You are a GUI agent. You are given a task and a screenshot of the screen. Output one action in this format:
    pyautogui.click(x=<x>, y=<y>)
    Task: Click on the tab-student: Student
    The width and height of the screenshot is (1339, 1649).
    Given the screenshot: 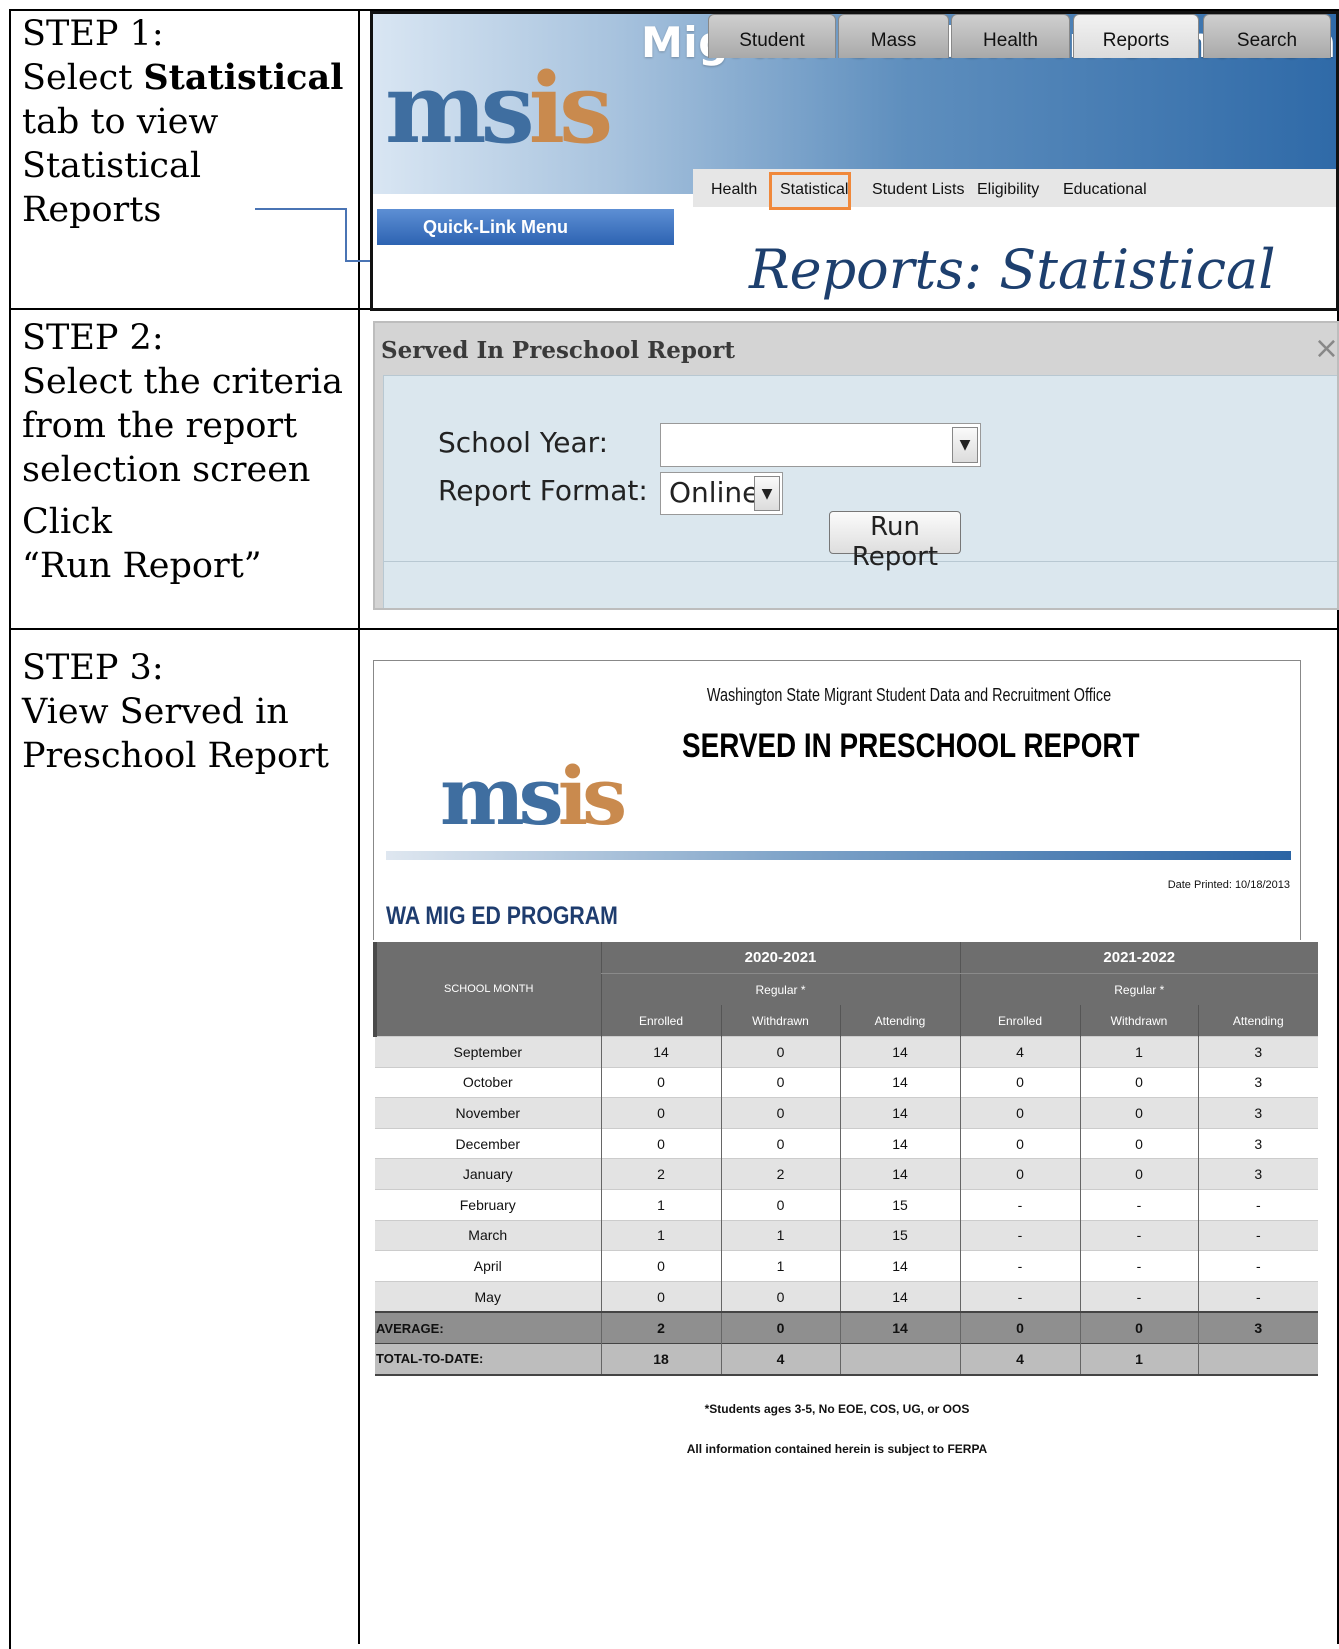 What is the action you would take?
    pyautogui.click(x=772, y=36)
    